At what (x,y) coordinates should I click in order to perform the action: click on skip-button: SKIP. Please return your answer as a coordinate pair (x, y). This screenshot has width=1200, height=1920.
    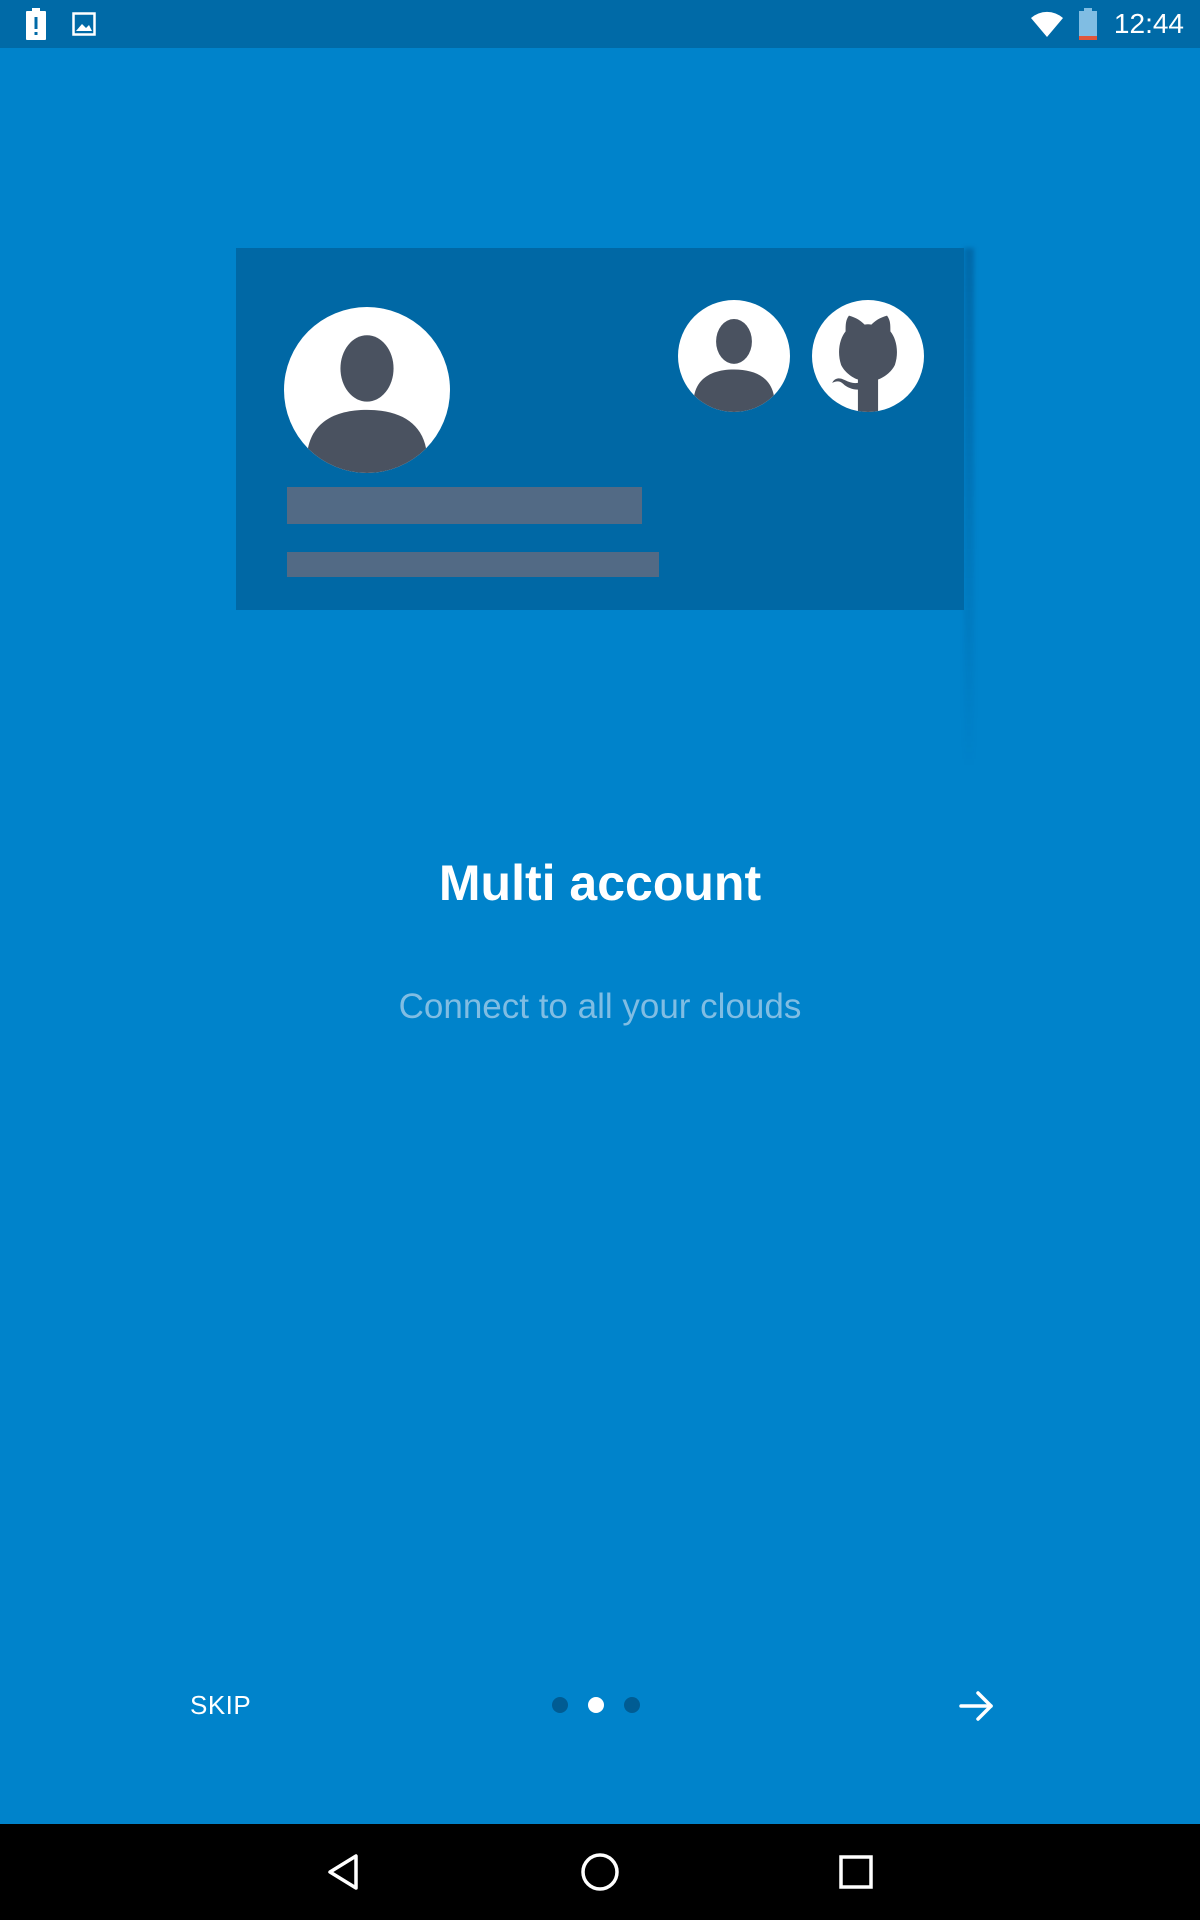
    Looking at the image, I should click on (220, 1705).